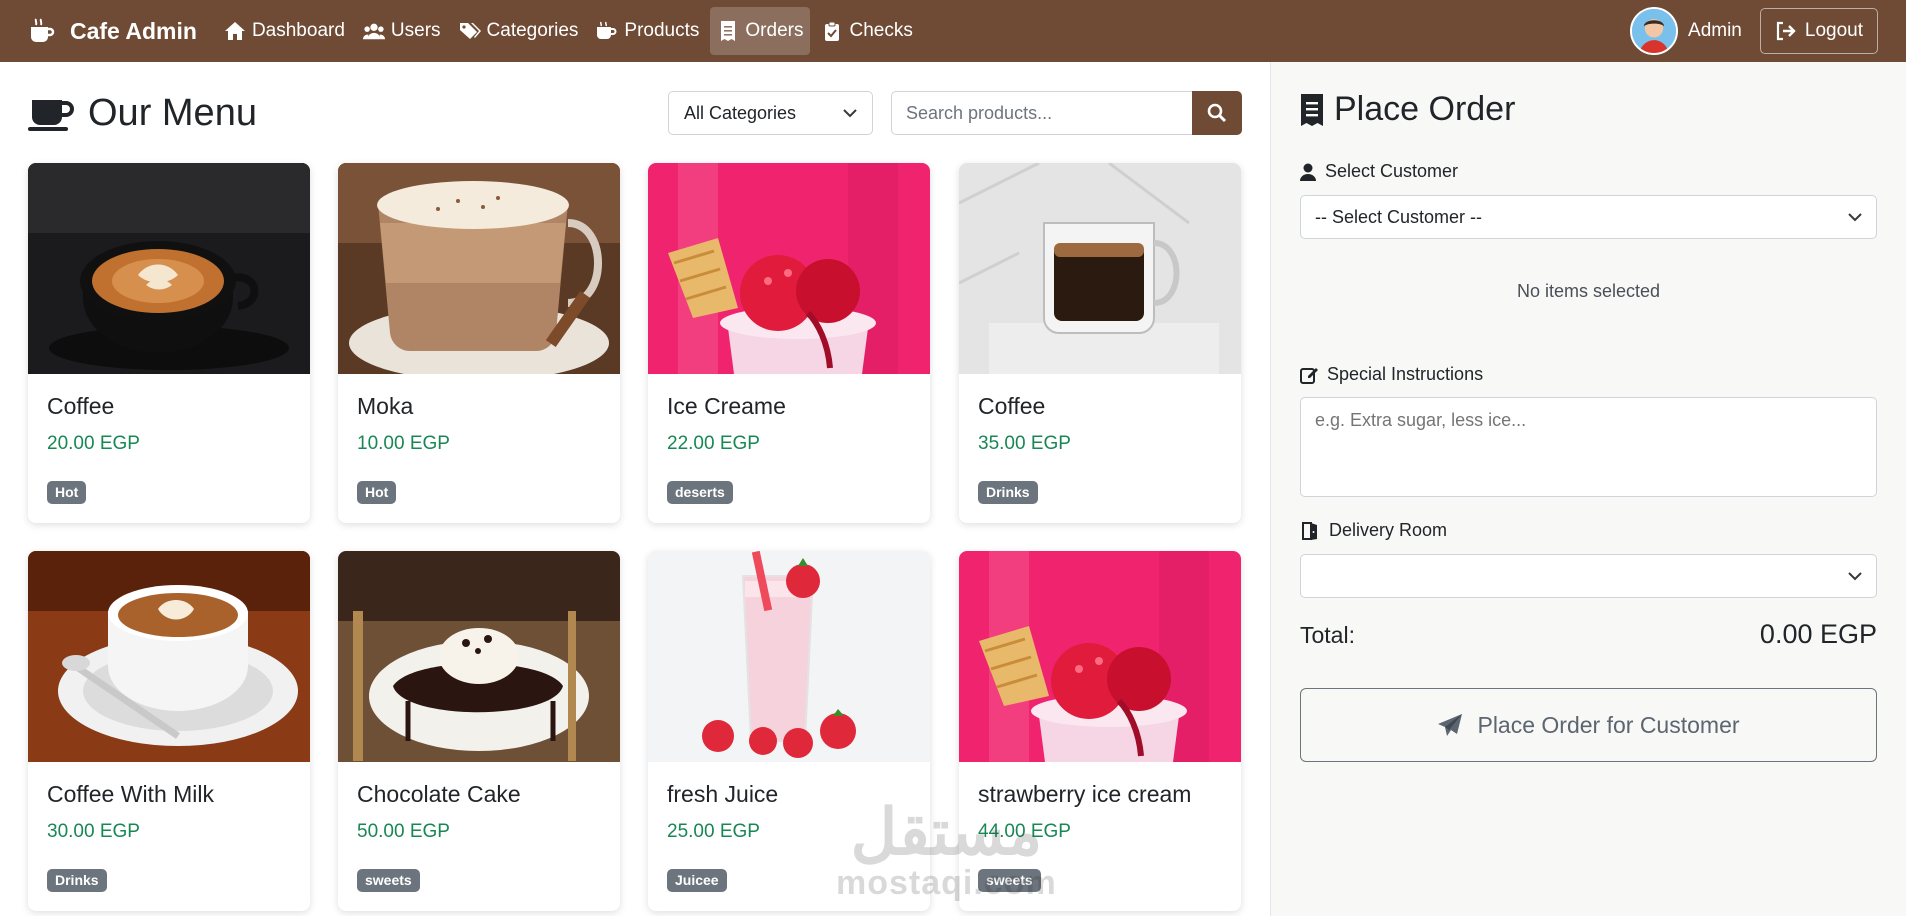 This screenshot has width=1906, height=916. Describe the element at coordinates (1450, 725) in the screenshot. I see `paper-plane-icon` at that location.